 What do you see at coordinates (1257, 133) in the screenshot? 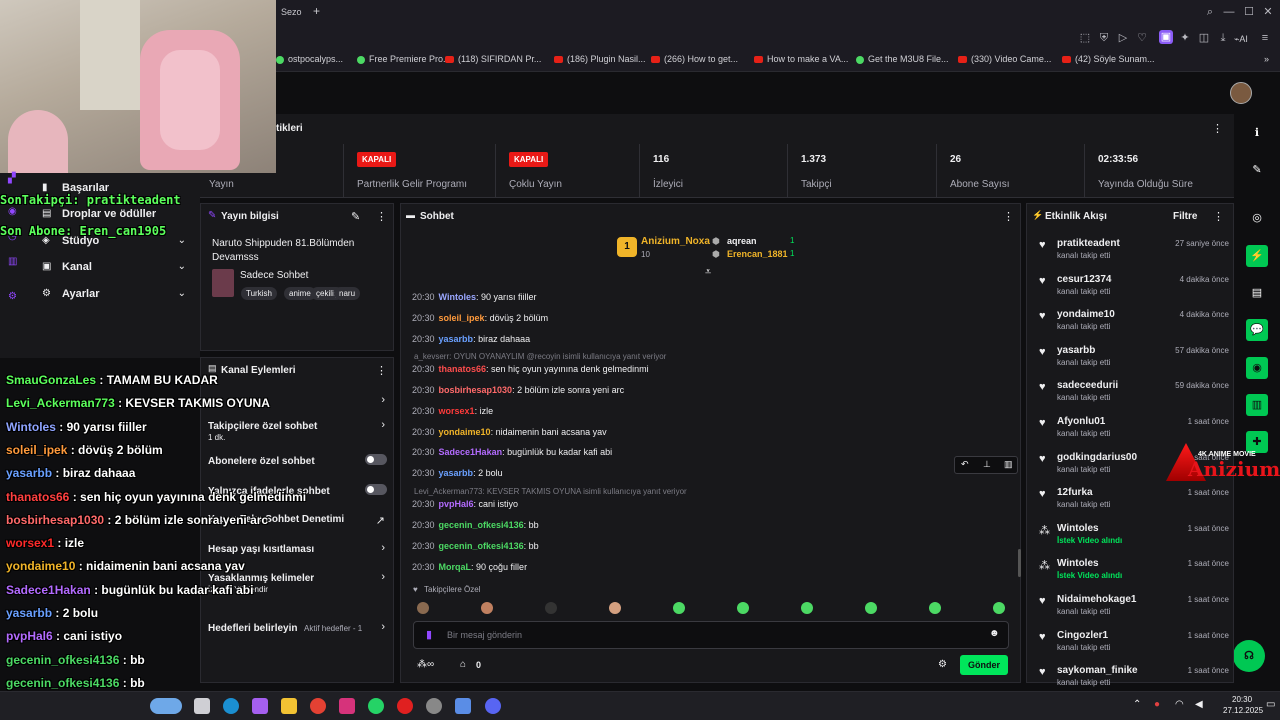
I see `info-icon: ℹ` at bounding box center [1257, 133].